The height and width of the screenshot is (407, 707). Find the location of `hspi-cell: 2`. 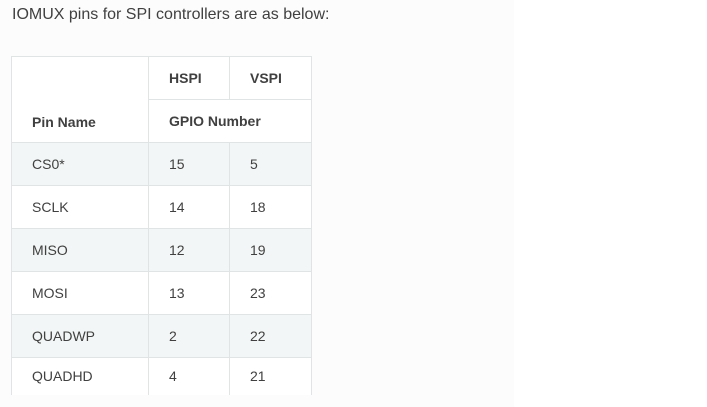

hspi-cell: 2 is located at coordinates (189, 336).